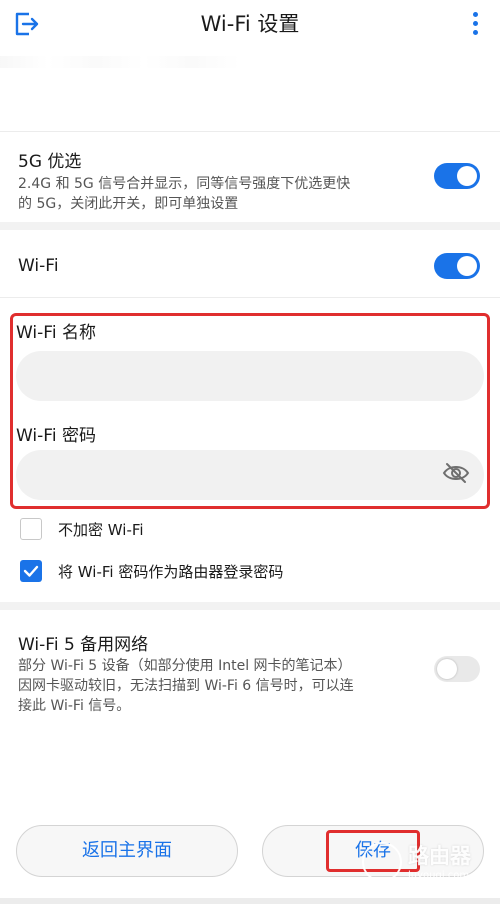 This screenshot has width=500, height=904. I want to click on bottom-divider, so click(250, 901).